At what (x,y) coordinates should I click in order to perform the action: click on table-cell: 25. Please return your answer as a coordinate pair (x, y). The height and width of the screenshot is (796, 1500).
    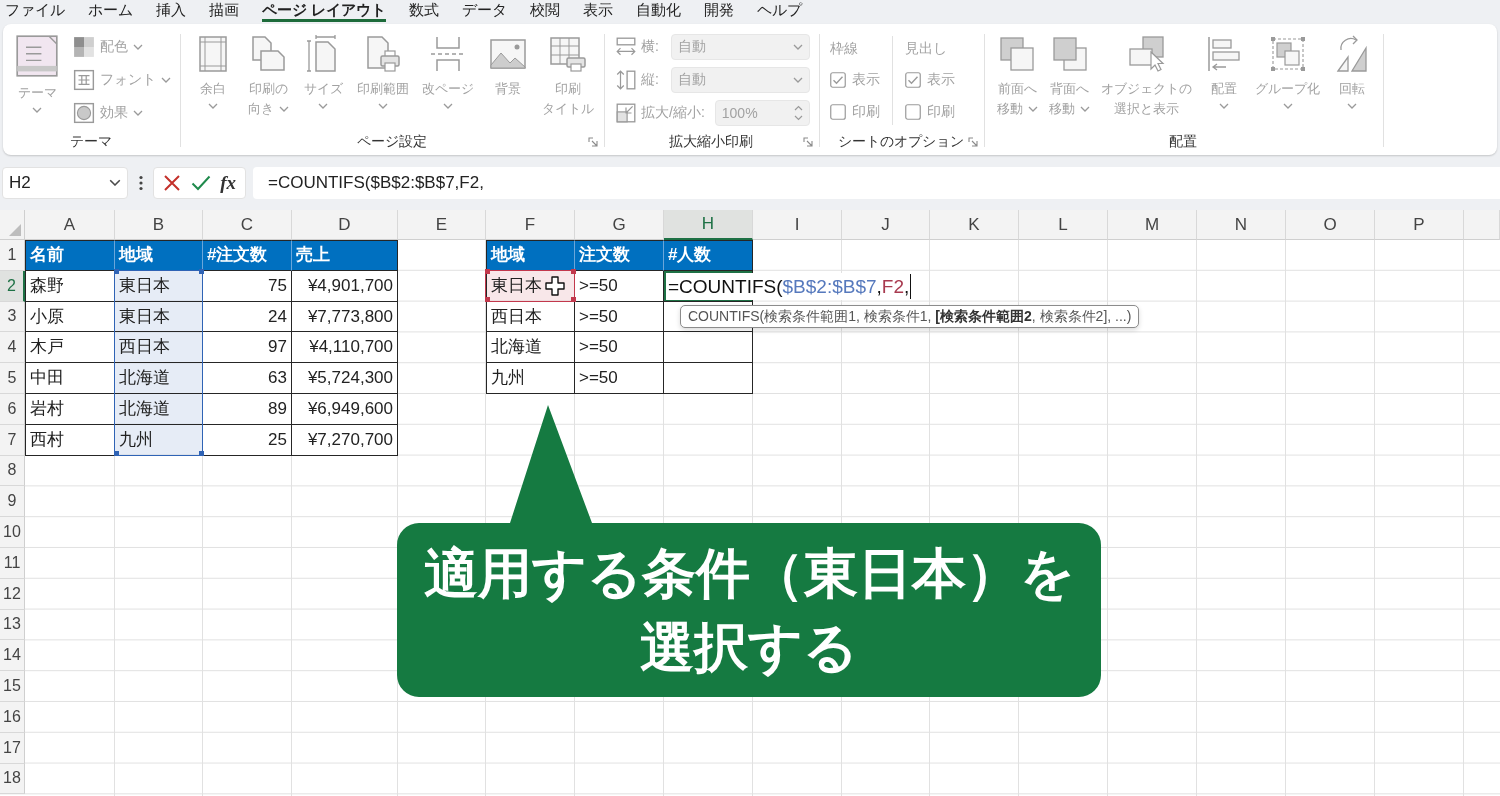
    Looking at the image, I should click on (247, 440).